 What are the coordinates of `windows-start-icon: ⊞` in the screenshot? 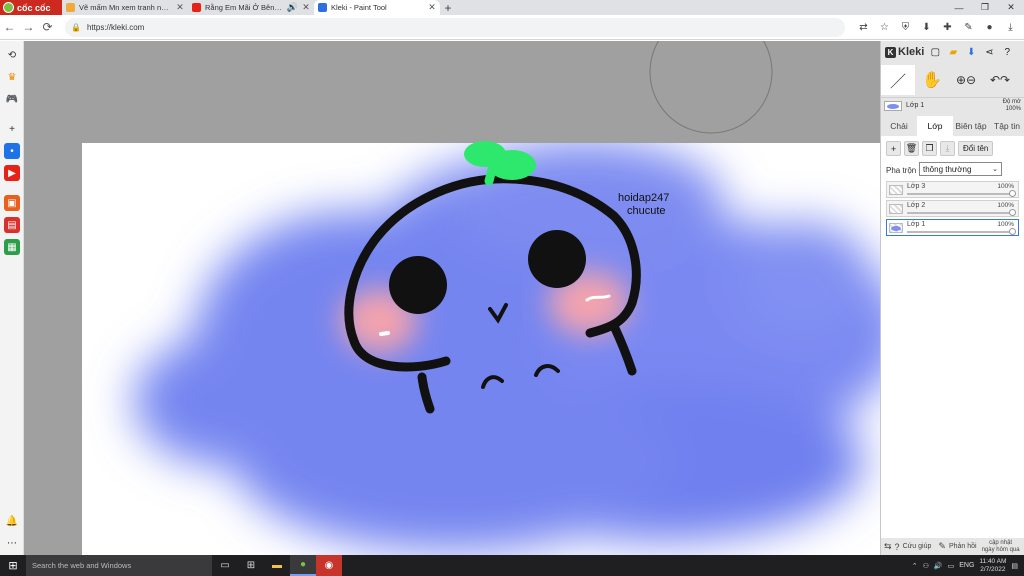 It's located at (13, 565).